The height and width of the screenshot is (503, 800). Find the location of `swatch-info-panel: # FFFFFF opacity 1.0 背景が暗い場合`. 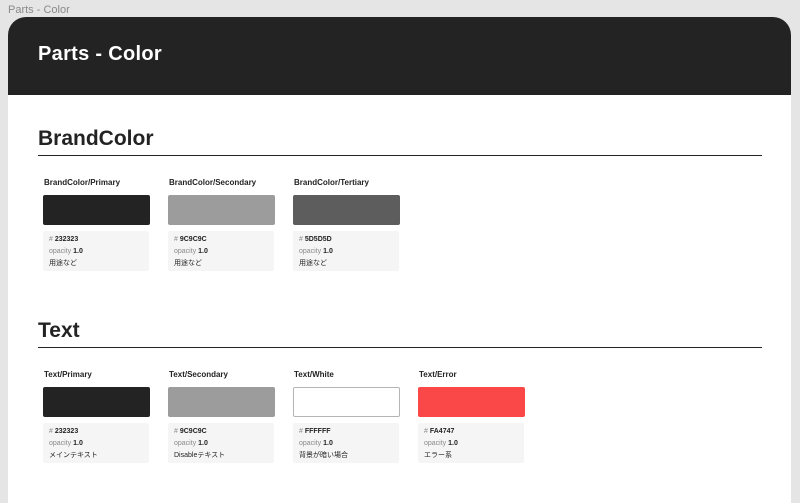

swatch-info-panel: # FFFFFF opacity 1.0 背景が暗い場合 is located at coordinates (346, 443).